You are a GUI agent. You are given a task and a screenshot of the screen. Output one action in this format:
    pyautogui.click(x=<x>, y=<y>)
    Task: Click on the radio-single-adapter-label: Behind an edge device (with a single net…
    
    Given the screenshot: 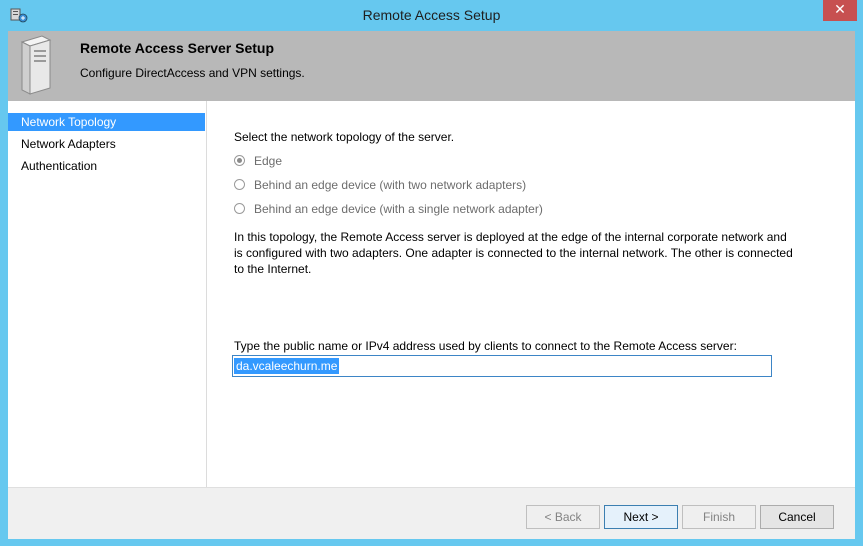 What is the action you would take?
    pyautogui.click(x=398, y=209)
    